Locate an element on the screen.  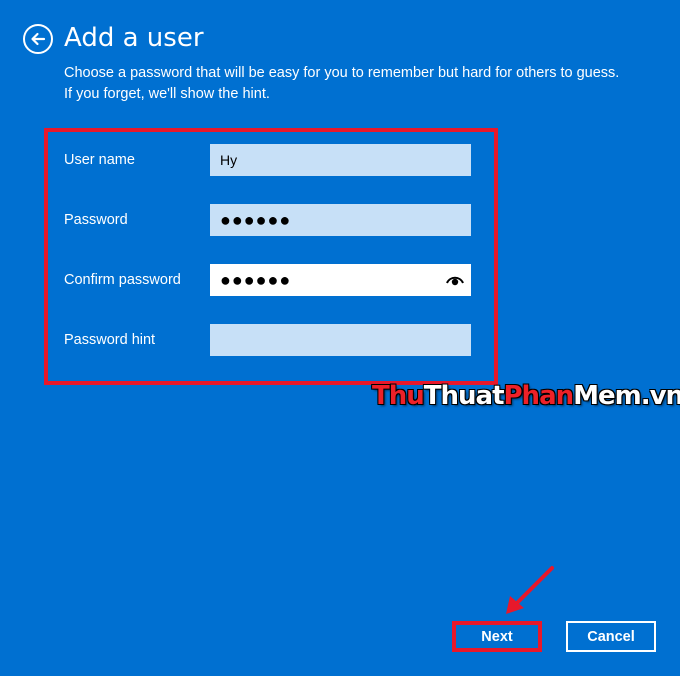
cancel-button-label: Cancel is located at coordinates (611, 636).